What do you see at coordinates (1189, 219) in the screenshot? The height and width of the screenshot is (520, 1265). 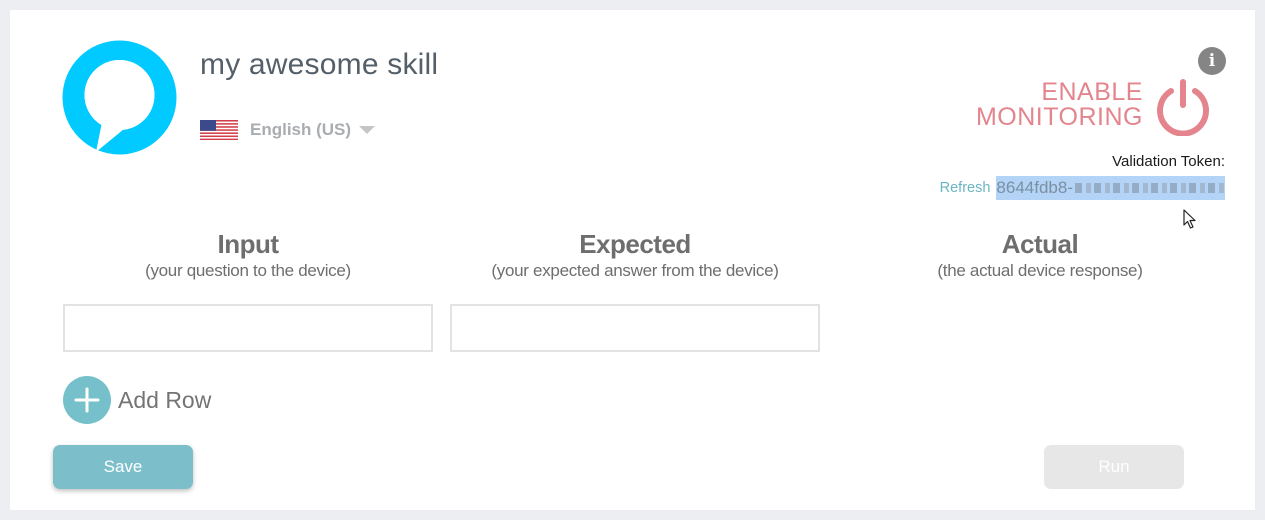 I see `mouse-cursor-icon` at bounding box center [1189, 219].